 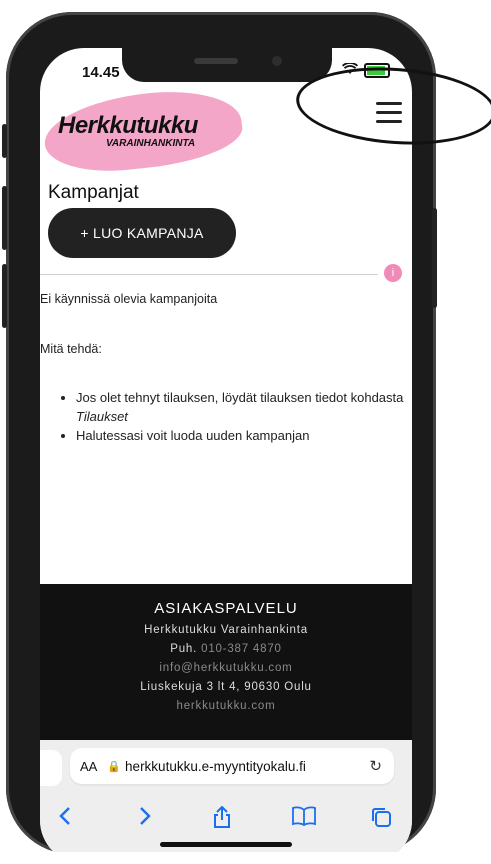 What do you see at coordinates (227, 65) in the screenshot?
I see `notch` at bounding box center [227, 65].